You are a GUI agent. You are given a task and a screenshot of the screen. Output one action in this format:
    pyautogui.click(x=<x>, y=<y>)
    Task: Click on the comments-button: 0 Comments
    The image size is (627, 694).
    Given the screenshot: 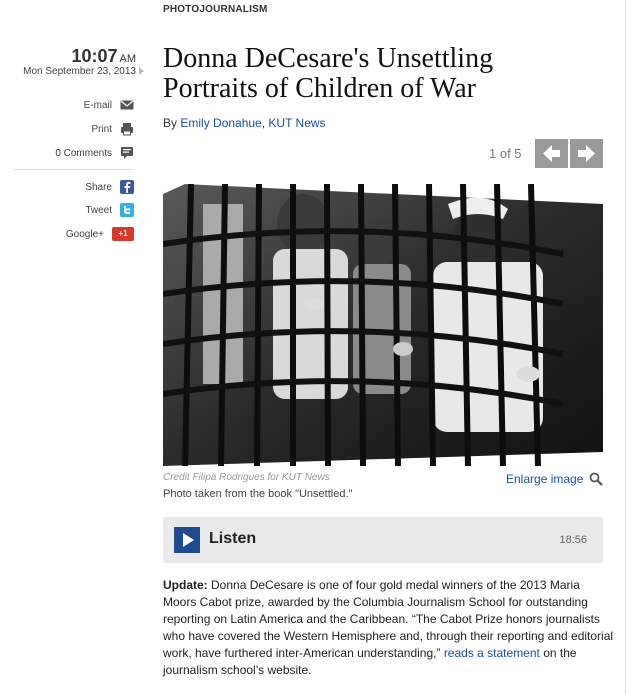 What is the action you would take?
    pyautogui.click(x=74, y=153)
    